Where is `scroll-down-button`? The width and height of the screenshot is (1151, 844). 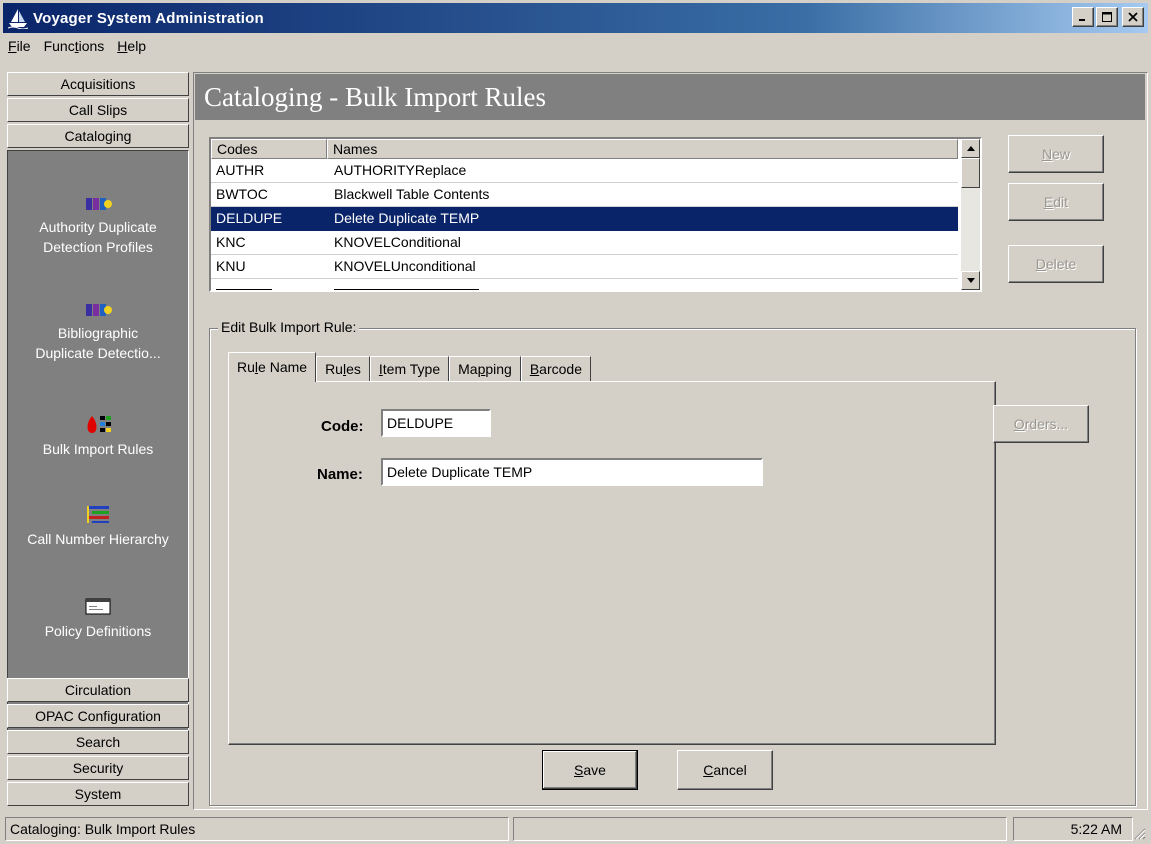
scroll-down-button is located at coordinates (970, 280).